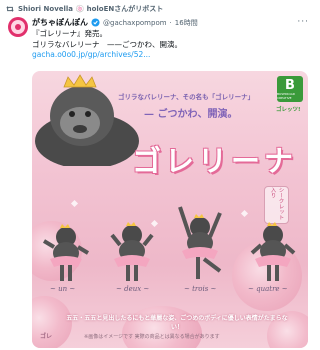 The width and height of the screenshot is (320, 350). What do you see at coordinates (152, 337) in the screenshot?
I see `caption-small: ※画像はイメージです 実際の商品とは異なる場合があります` at bounding box center [152, 337].